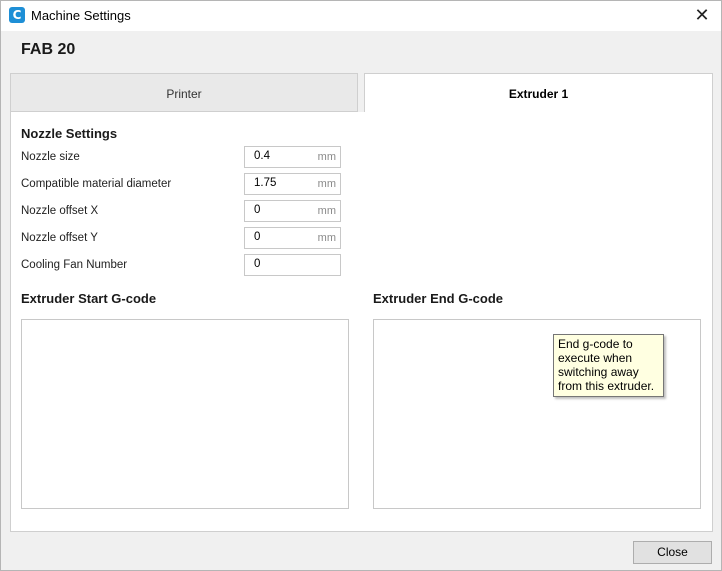 Image resolution: width=722 pixels, height=571 pixels. I want to click on nozzle-offset-y-input: 0 mm, so click(292, 238).